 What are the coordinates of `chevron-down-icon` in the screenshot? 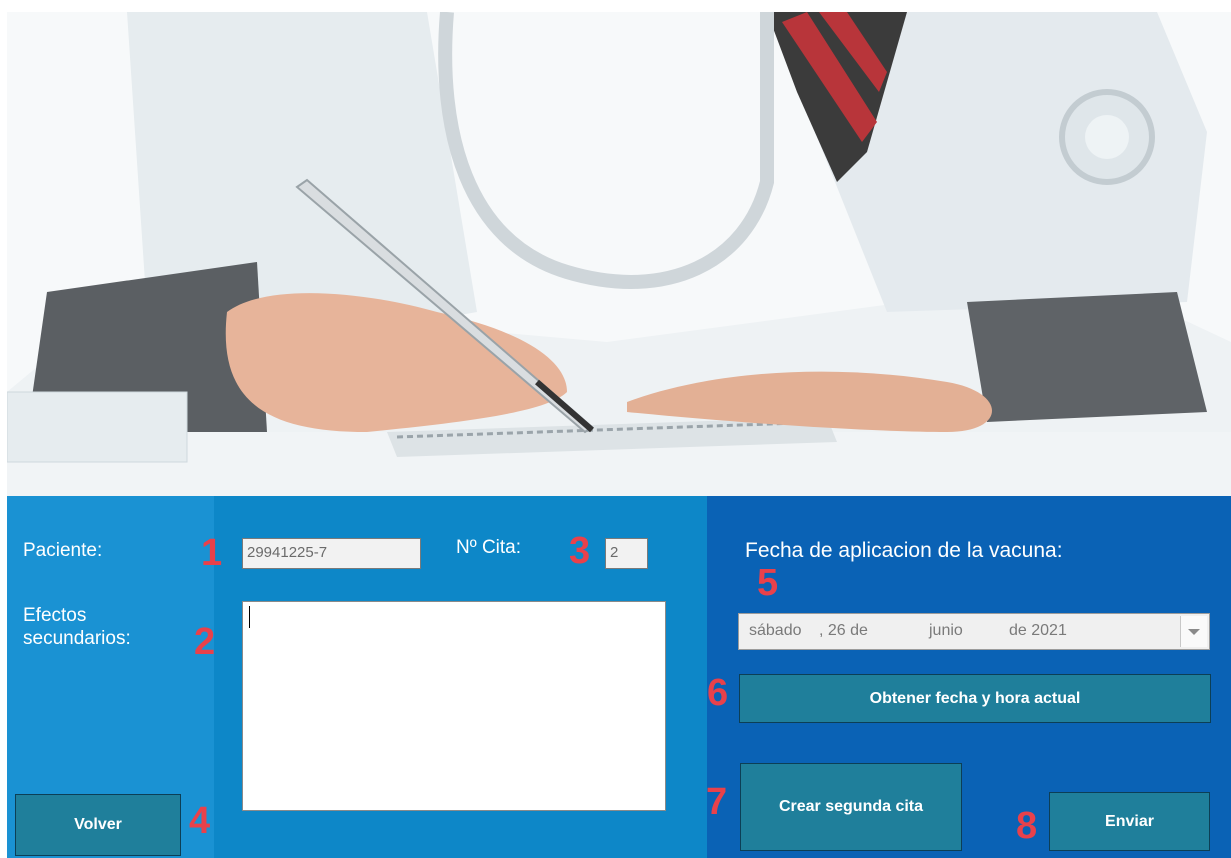 It's located at (1194, 631).